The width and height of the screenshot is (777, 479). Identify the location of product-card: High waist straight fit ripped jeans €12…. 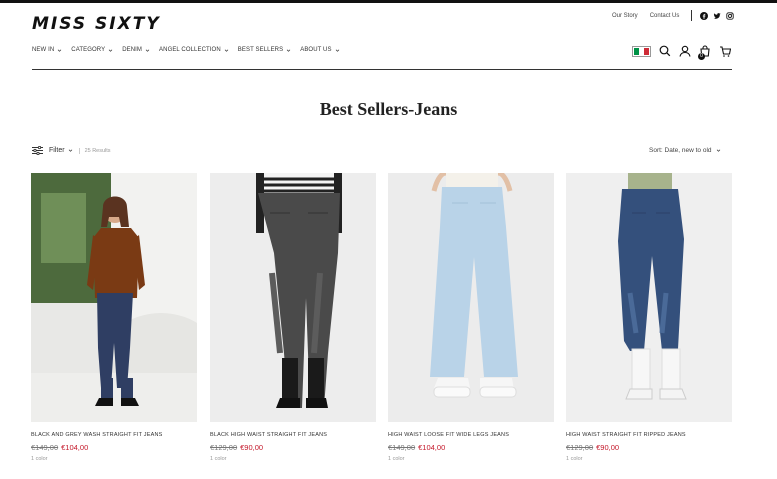
(649, 317).